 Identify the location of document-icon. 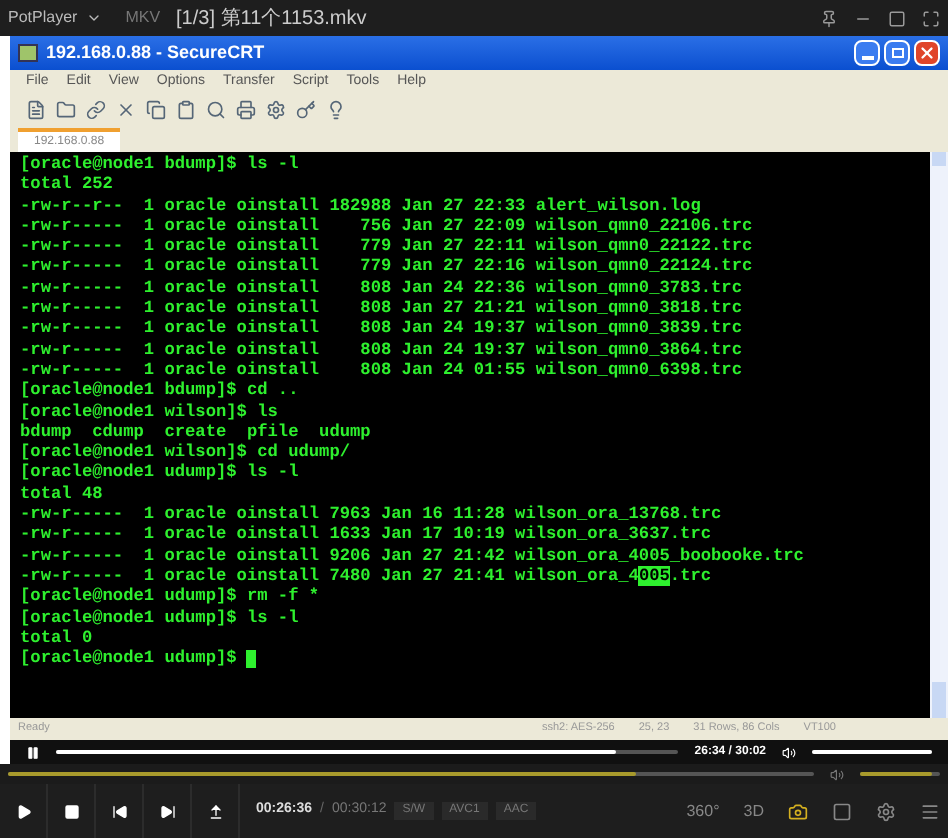
(36, 110).